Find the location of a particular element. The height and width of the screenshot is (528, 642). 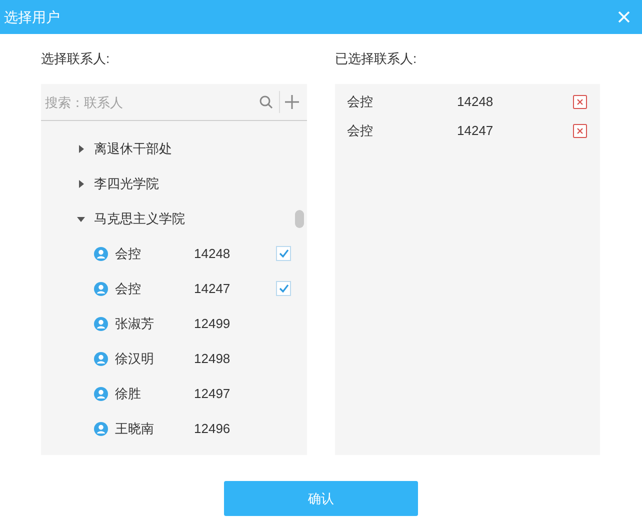

contact-name: 王晓南 is located at coordinates (154, 428).